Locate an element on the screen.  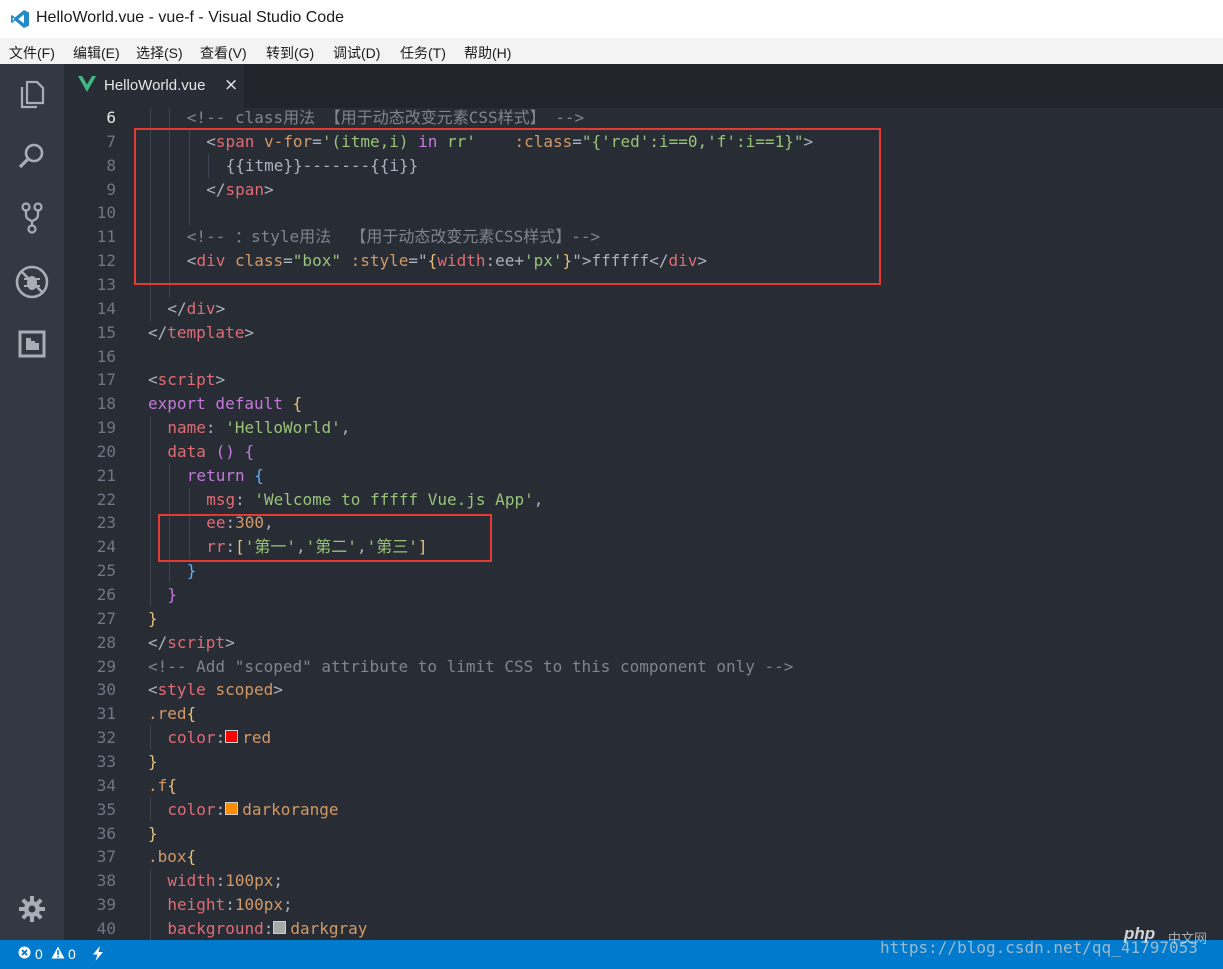
menu-selection: 选择(S) is located at coordinates (159, 53).